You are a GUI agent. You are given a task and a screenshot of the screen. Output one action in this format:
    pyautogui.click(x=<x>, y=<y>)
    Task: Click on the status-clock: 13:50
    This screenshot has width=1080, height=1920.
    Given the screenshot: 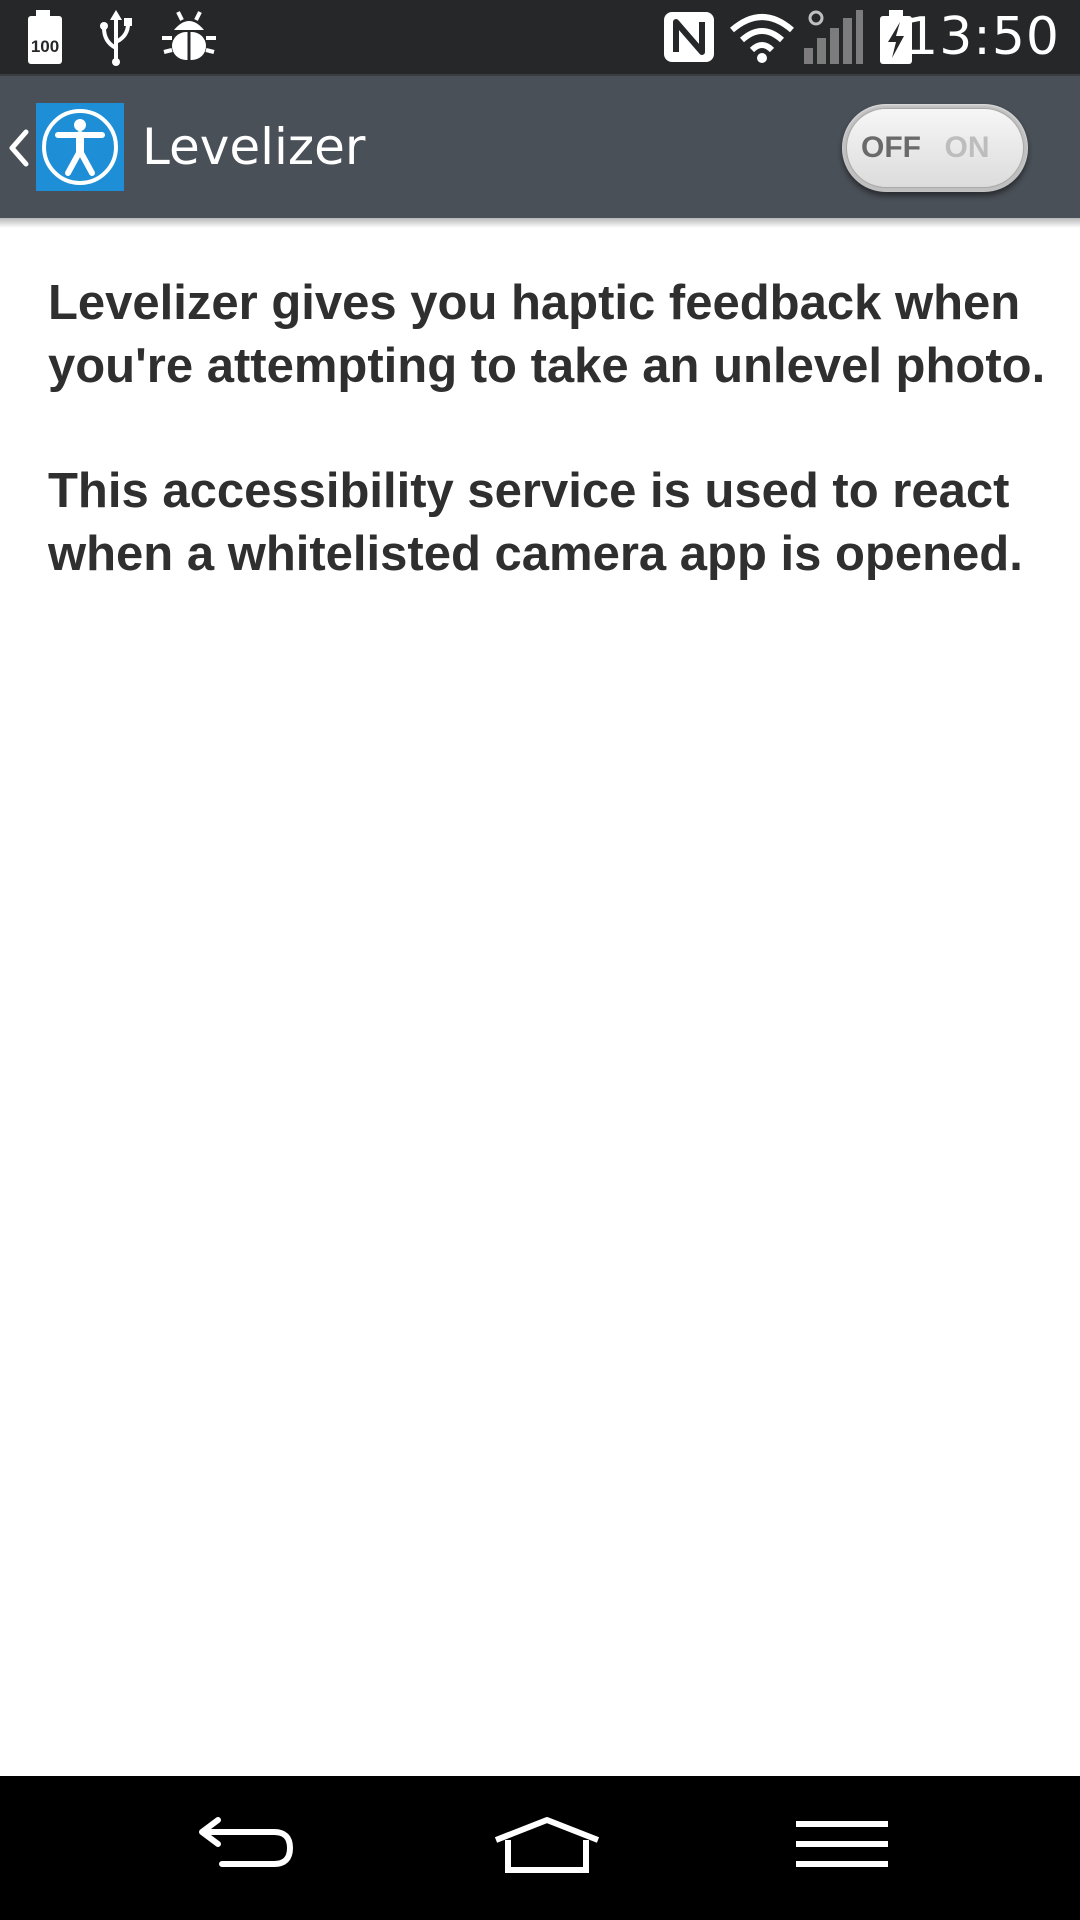 What is the action you would take?
    pyautogui.click(x=982, y=37)
    